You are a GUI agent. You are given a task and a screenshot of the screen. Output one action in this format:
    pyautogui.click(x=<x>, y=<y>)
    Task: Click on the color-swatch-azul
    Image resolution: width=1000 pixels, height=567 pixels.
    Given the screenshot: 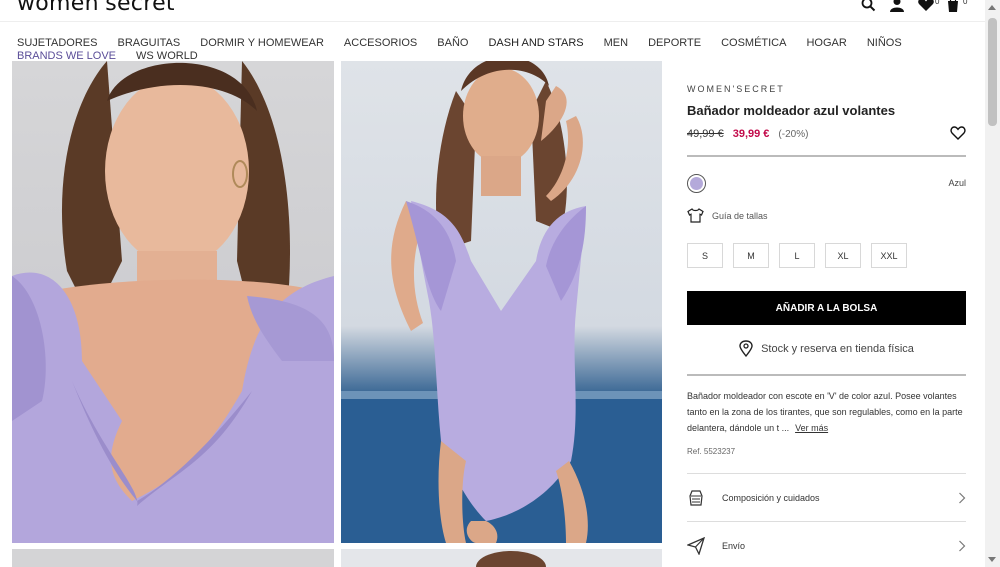 What is the action you would take?
    pyautogui.click(x=696, y=183)
    